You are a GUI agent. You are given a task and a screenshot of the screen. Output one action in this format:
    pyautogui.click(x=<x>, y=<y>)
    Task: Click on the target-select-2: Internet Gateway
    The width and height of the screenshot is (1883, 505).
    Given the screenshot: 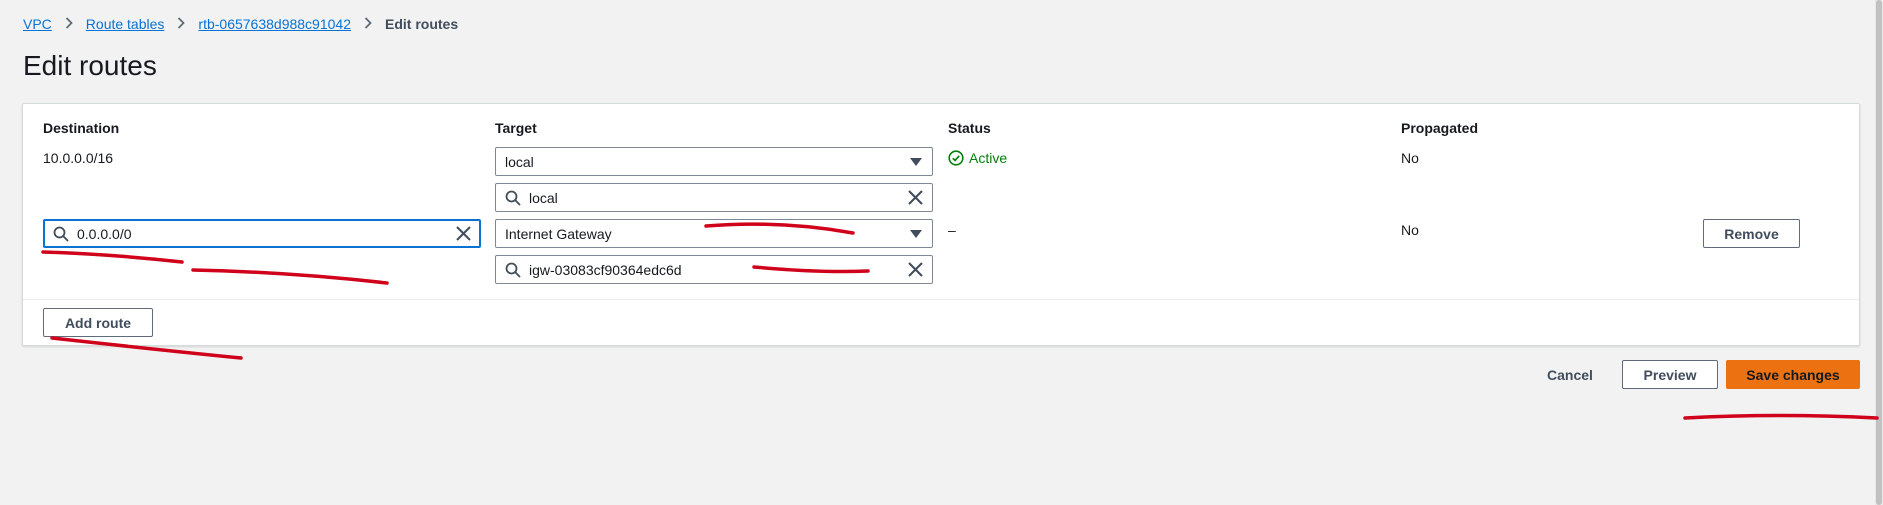 What is the action you would take?
    pyautogui.click(x=714, y=233)
    